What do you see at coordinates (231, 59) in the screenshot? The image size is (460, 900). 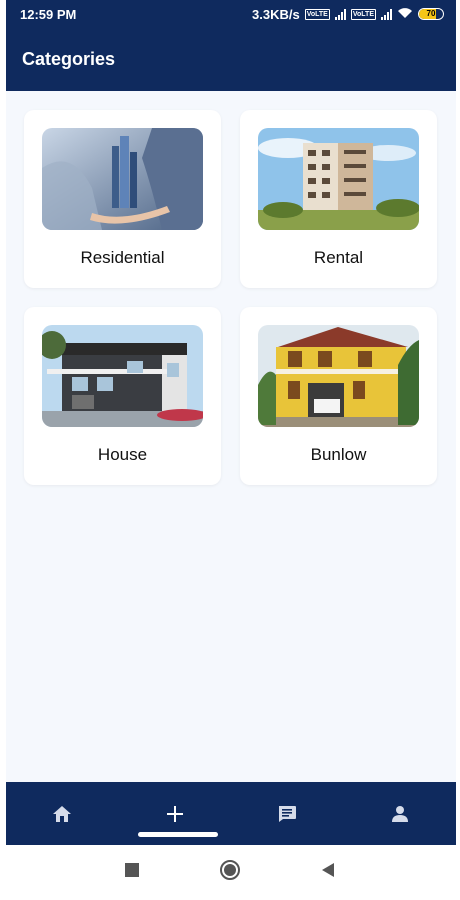 I see `app-bar: Categories` at bounding box center [231, 59].